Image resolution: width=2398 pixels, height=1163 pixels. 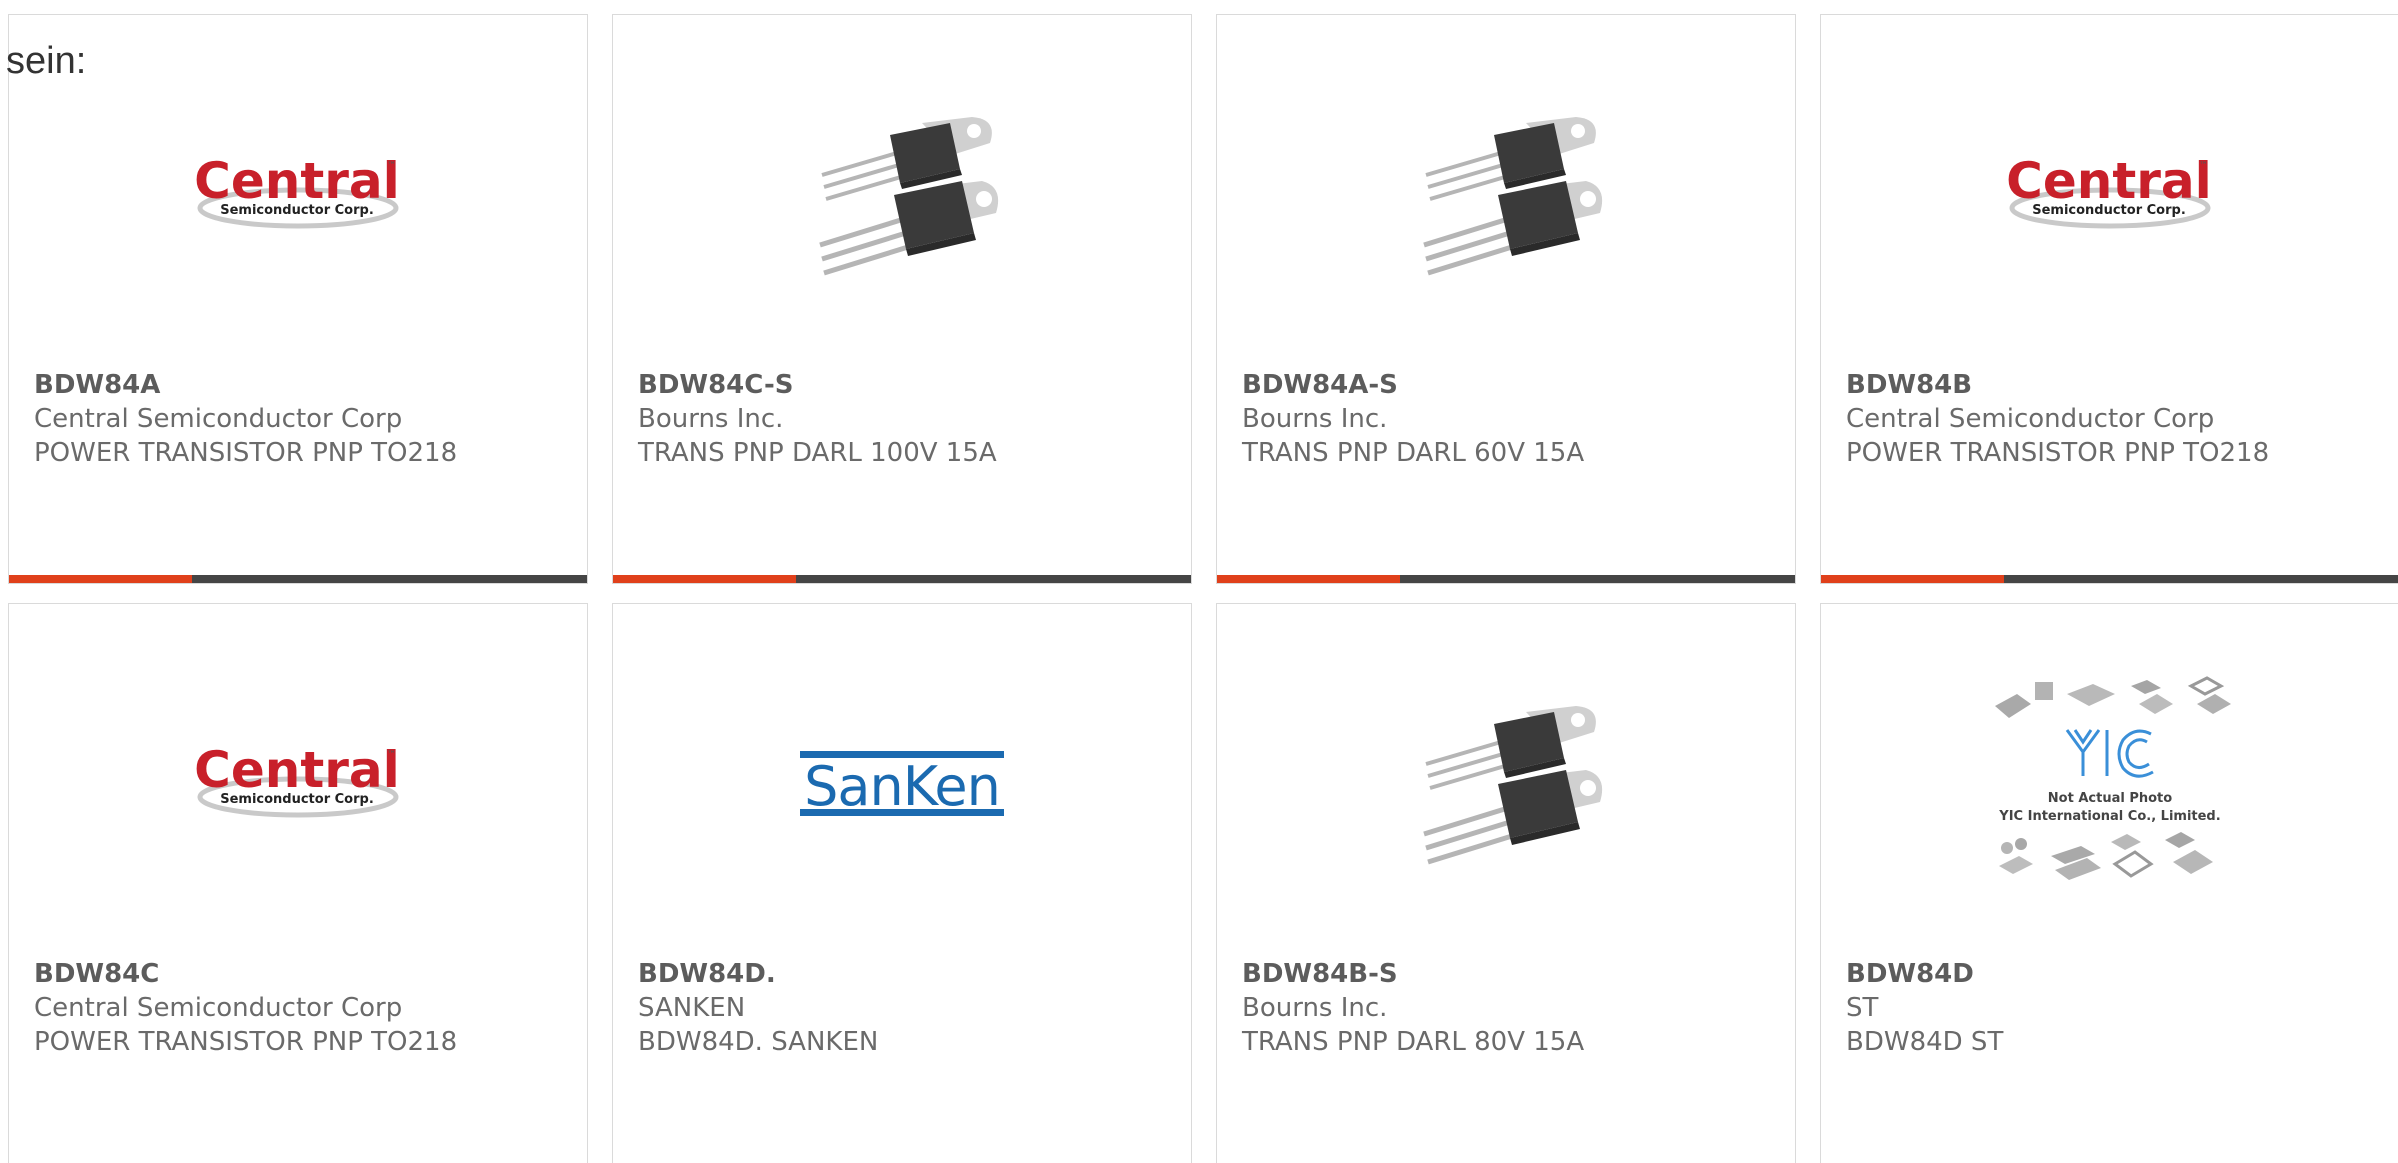 I want to click on manufacturer-name: SANKEN, so click(x=692, y=1008).